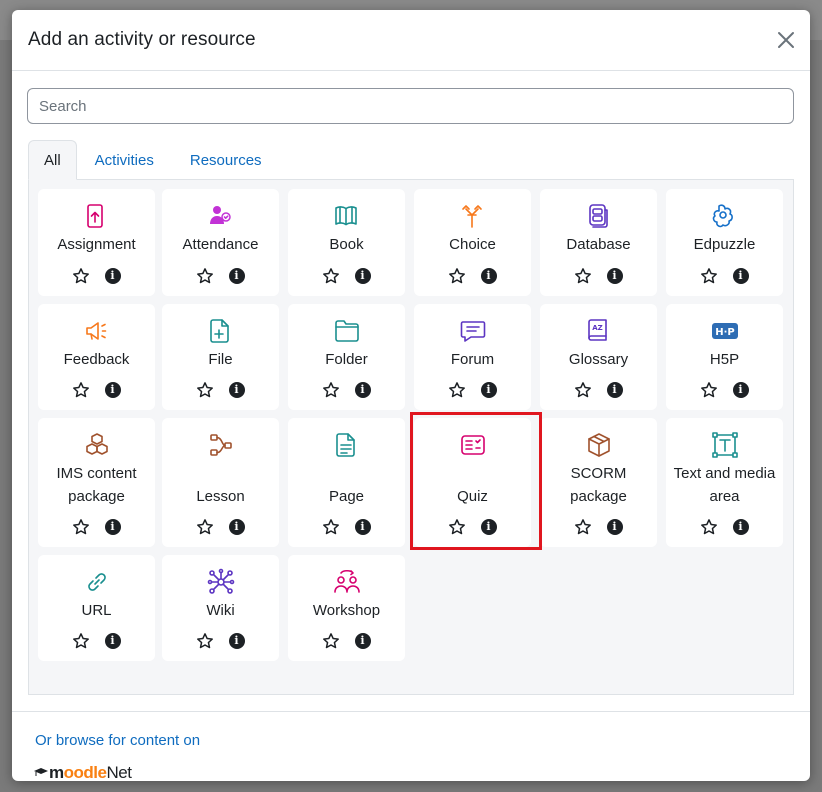 This screenshot has height=792, width=822. What do you see at coordinates (226, 160) in the screenshot?
I see `tab-resources: Resources` at bounding box center [226, 160].